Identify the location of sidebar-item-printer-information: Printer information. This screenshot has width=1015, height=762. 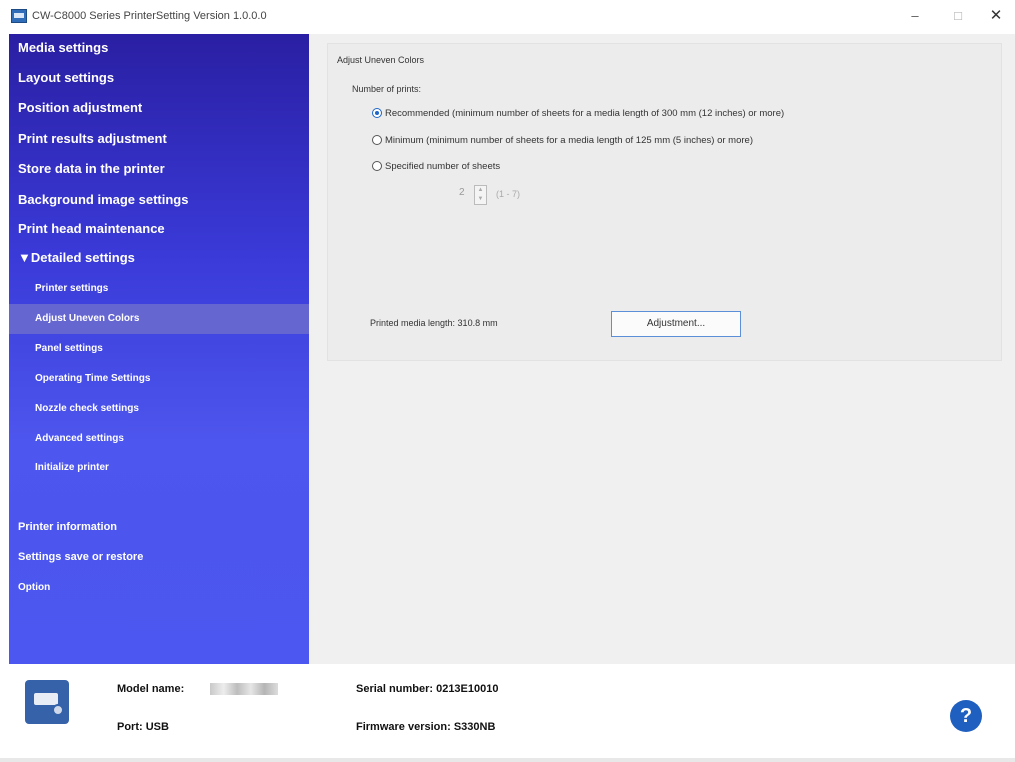
(159, 527).